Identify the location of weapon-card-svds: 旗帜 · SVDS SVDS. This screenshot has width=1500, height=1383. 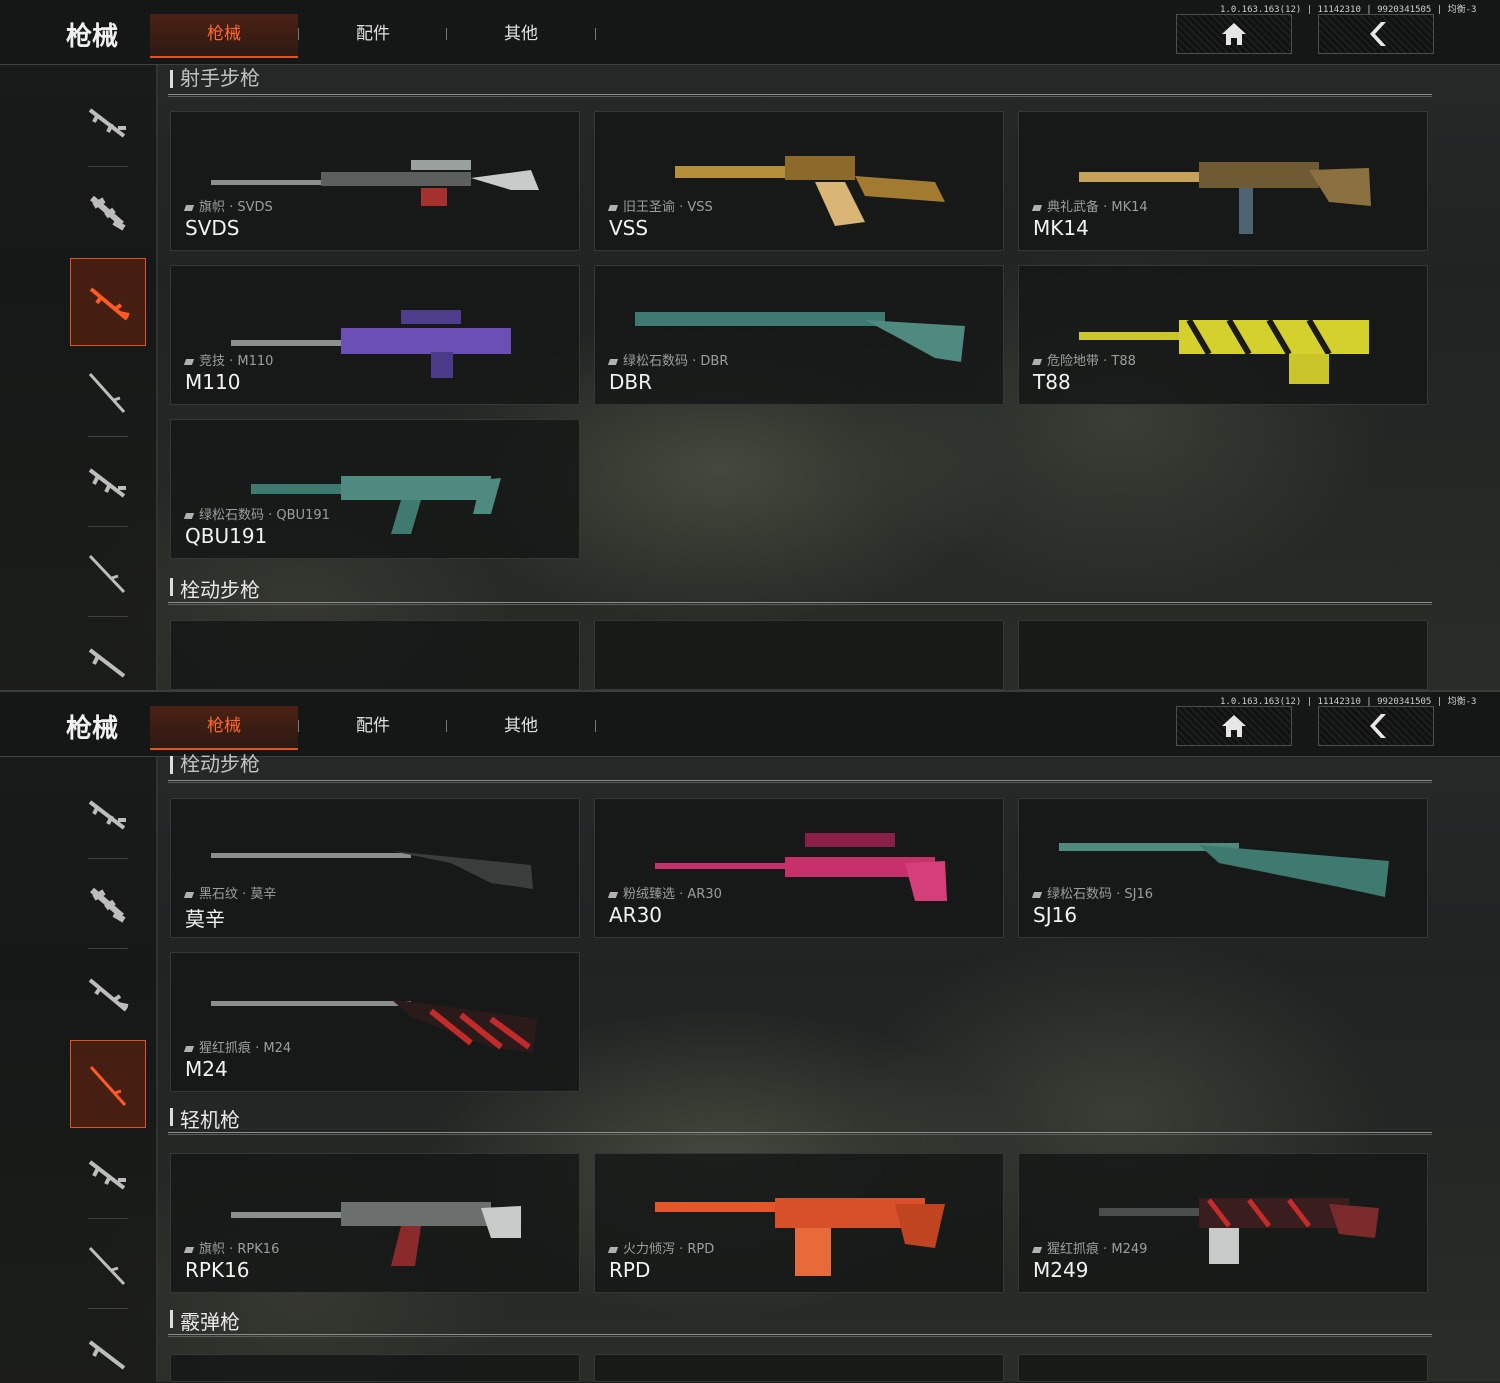
(375, 181).